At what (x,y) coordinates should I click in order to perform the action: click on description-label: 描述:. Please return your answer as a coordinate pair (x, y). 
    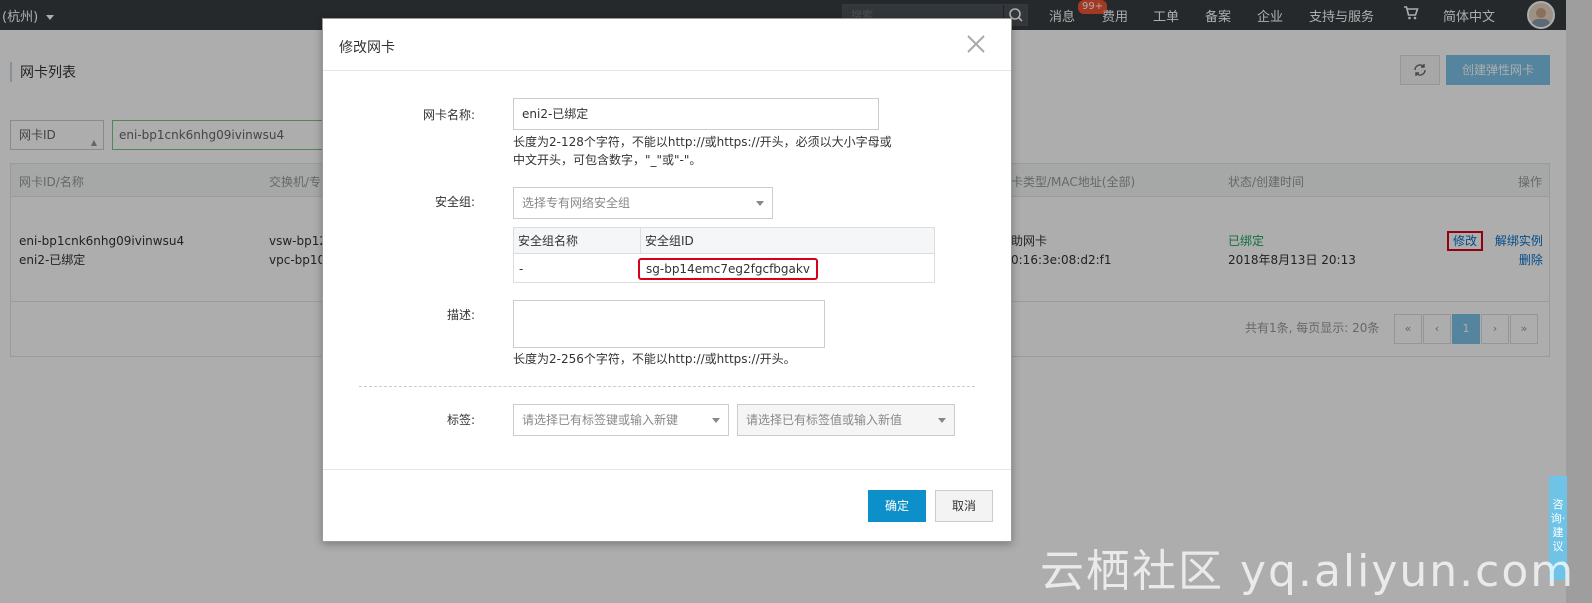
    Looking at the image, I should click on (460, 315).